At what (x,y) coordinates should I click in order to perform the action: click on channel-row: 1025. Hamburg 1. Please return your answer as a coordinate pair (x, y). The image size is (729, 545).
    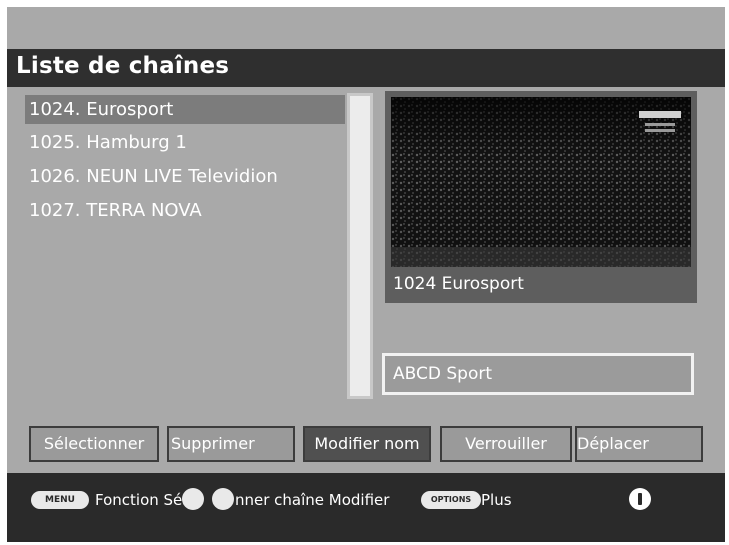
    Looking at the image, I should click on (185, 142).